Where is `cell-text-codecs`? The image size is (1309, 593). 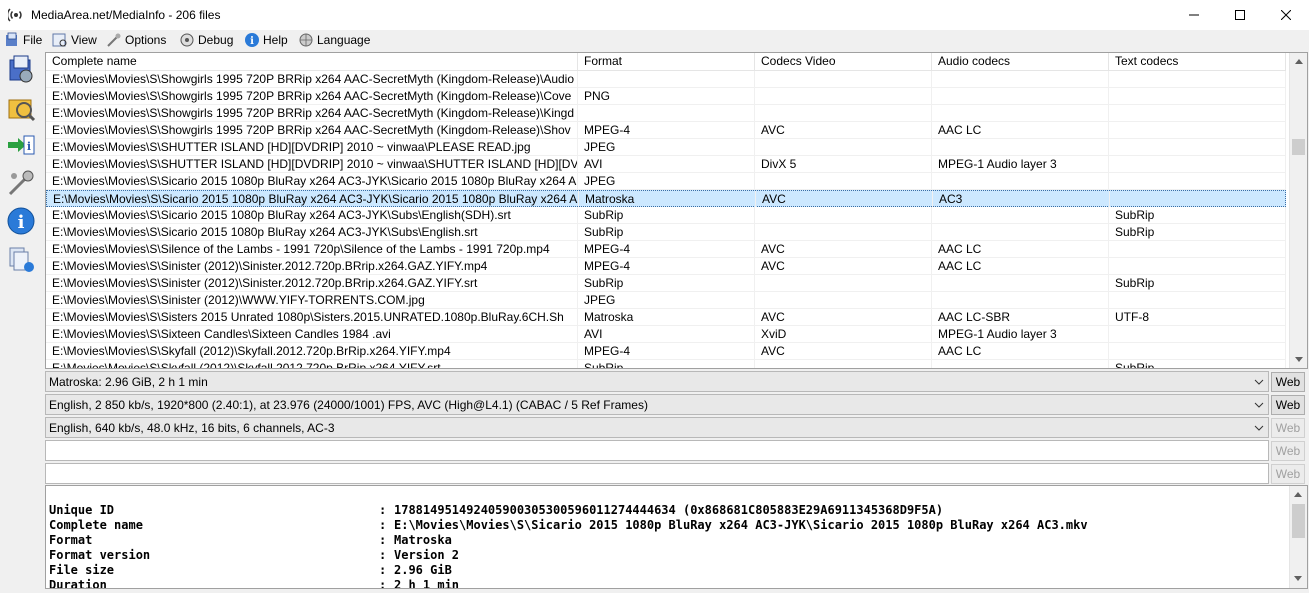
cell-text-codecs is located at coordinates (1197, 164).